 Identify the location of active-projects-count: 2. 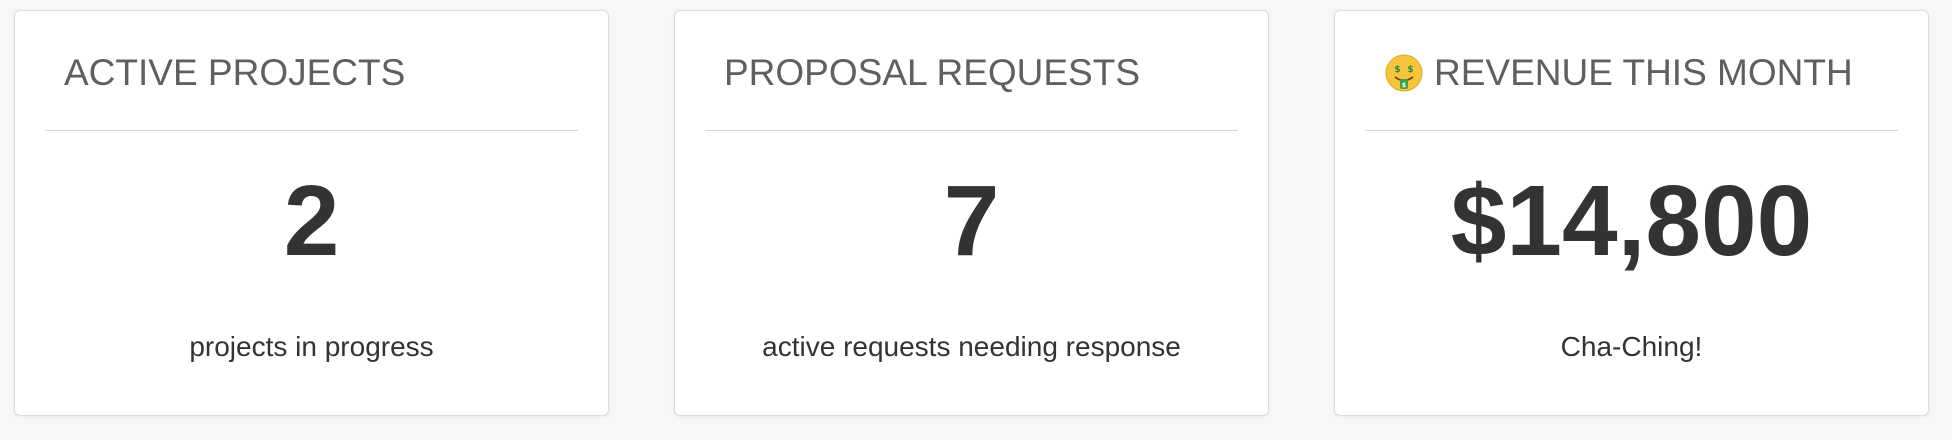
(311, 221).